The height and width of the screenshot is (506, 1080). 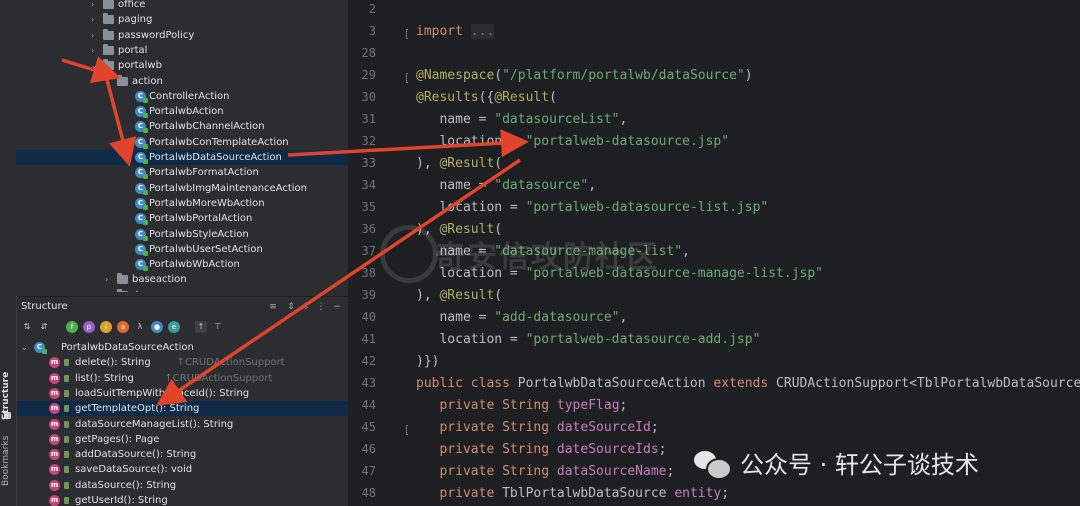 What do you see at coordinates (120, 121) in the screenshot?
I see `arrow-to-action-class` at bounding box center [120, 121].